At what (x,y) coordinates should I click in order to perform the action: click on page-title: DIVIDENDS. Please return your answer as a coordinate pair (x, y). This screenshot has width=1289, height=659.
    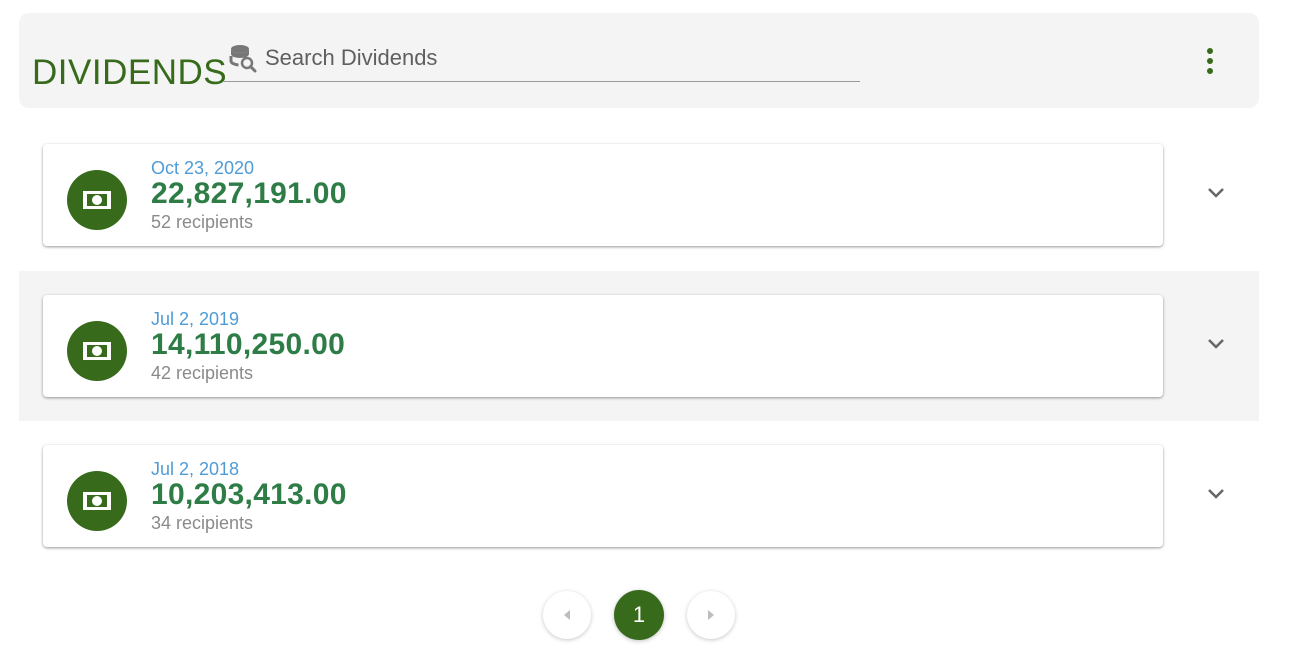
    Looking at the image, I should click on (130, 72).